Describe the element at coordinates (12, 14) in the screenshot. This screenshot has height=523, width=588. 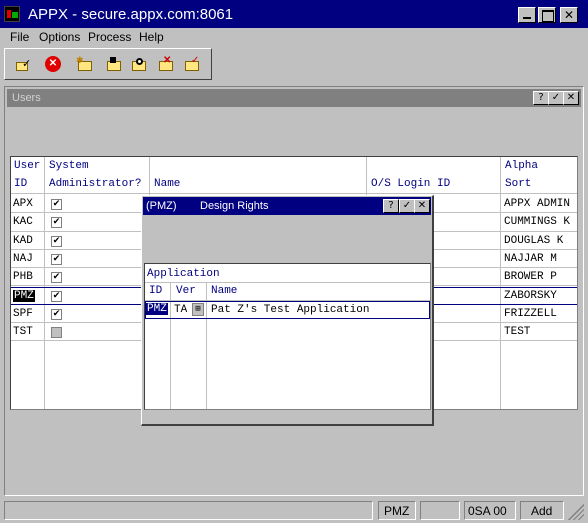
I see `appx-logo-icon` at that location.